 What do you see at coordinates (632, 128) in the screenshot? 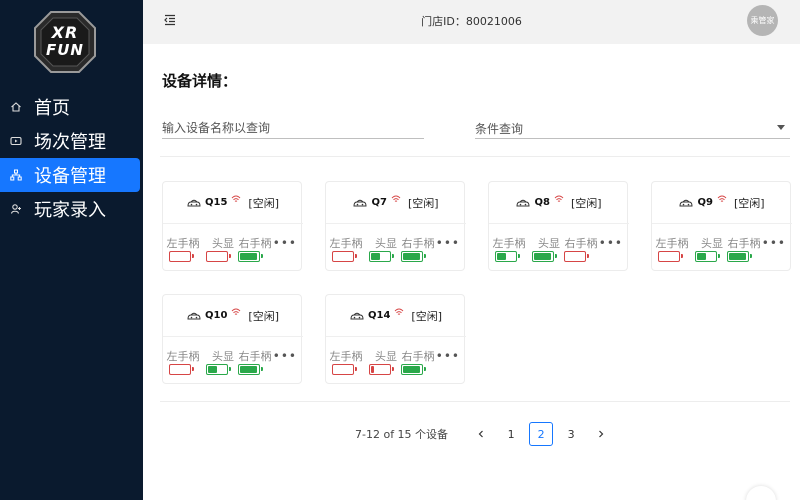
I see `condition-filter-select: 条件查询` at bounding box center [632, 128].